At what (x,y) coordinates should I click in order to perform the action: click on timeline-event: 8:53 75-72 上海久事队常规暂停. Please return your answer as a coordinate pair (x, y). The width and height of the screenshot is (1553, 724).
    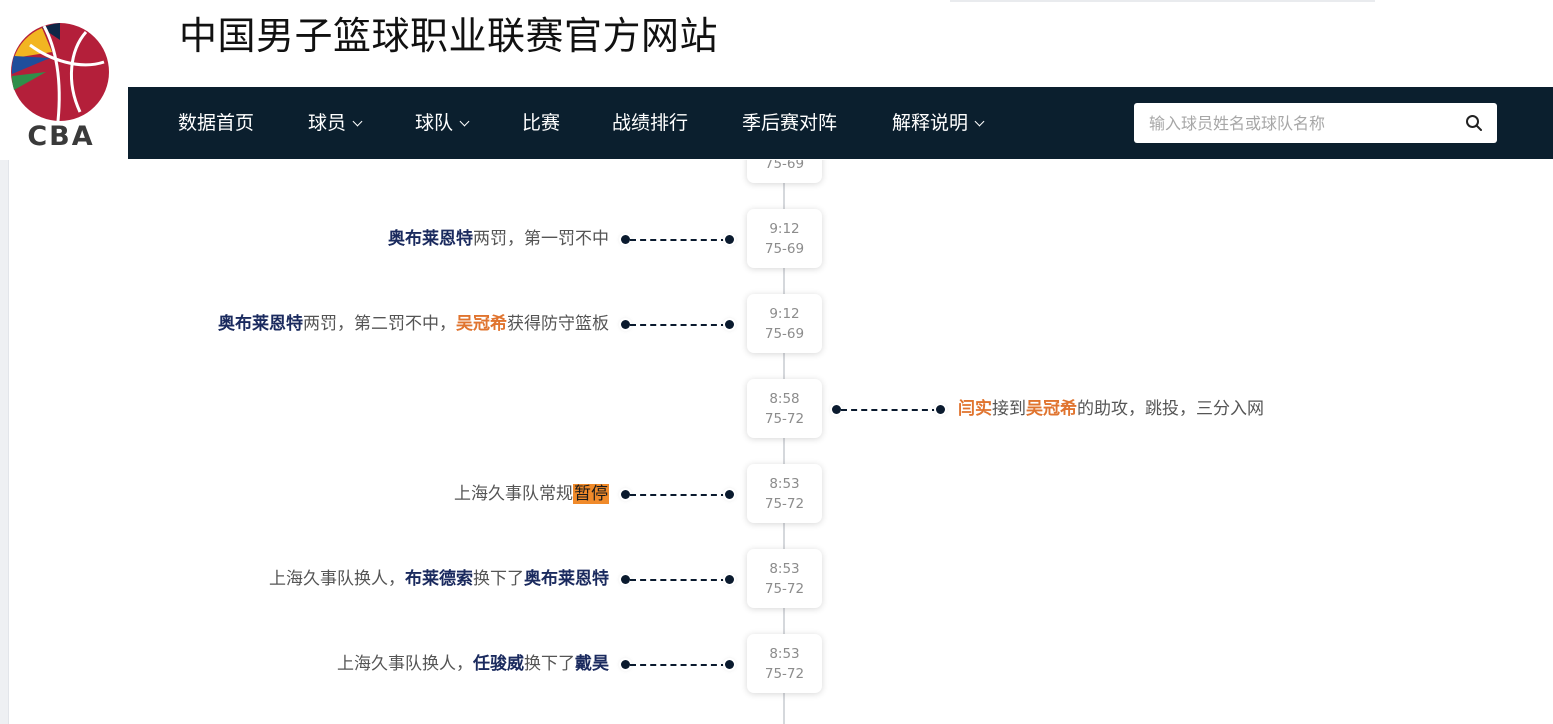
    Looking at the image, I should click on (776, 494).